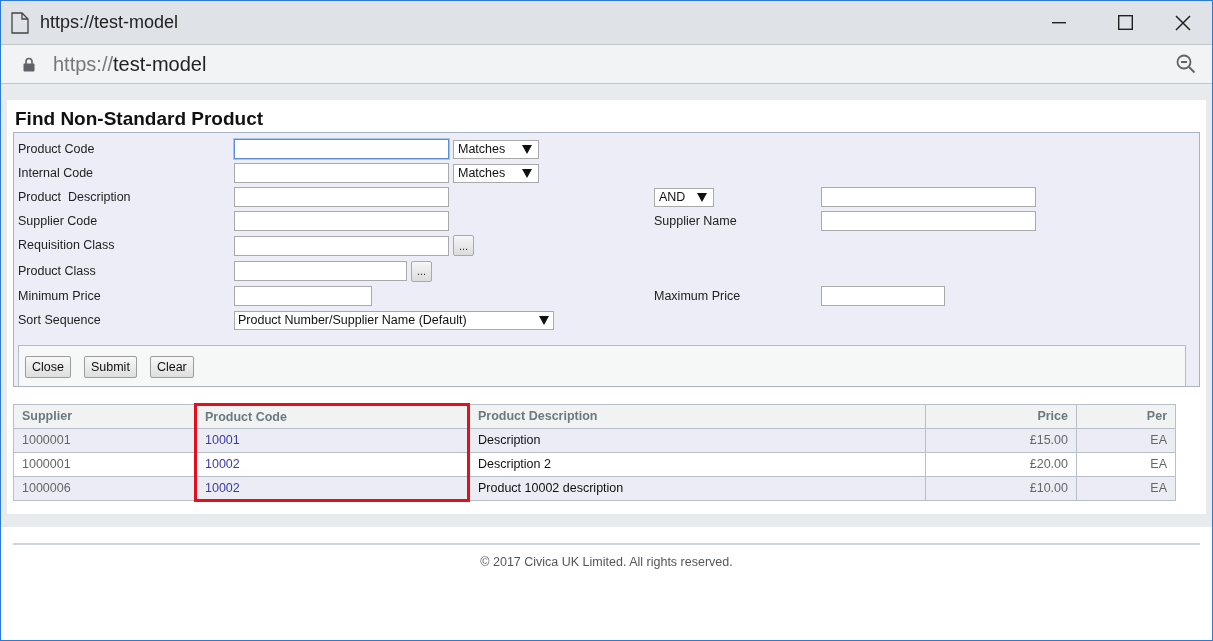  I want to click on column-header: Product Description, so click(697, 416).